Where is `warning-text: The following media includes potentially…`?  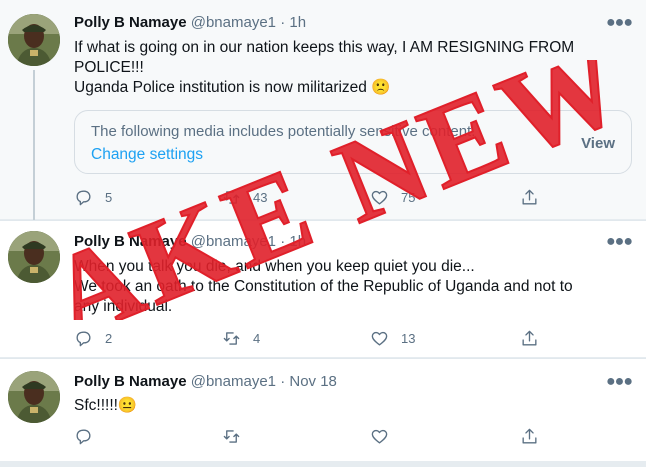 warning-text: The following media includes potentially… is located at coordinates (283, 131).